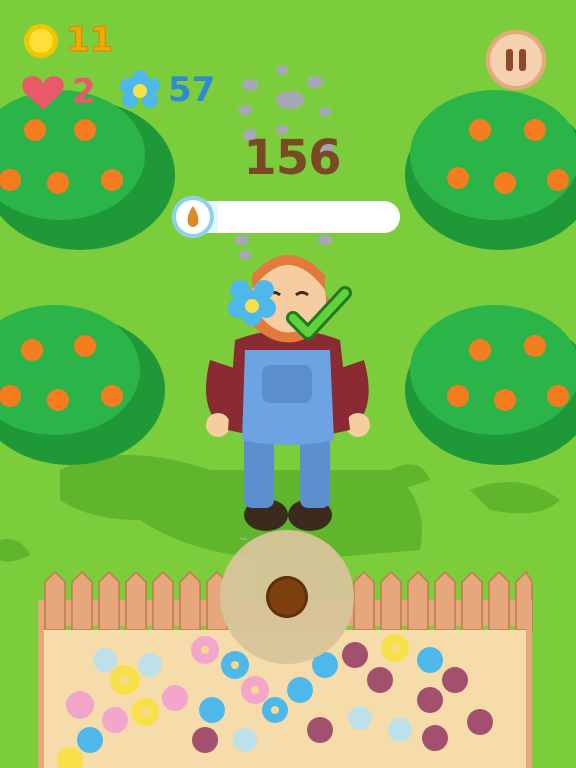 This screenshot has width=576, height=768. I want to click on coin-icon, so click(41, 41).